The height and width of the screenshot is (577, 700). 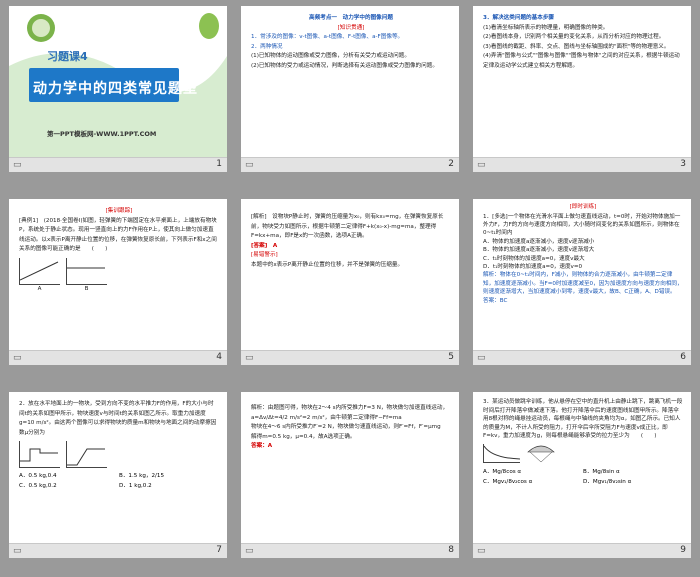 I want to click on option: D．t₁时刻物体的加速度a=0，速度v=0, so click(x=583, y=267).